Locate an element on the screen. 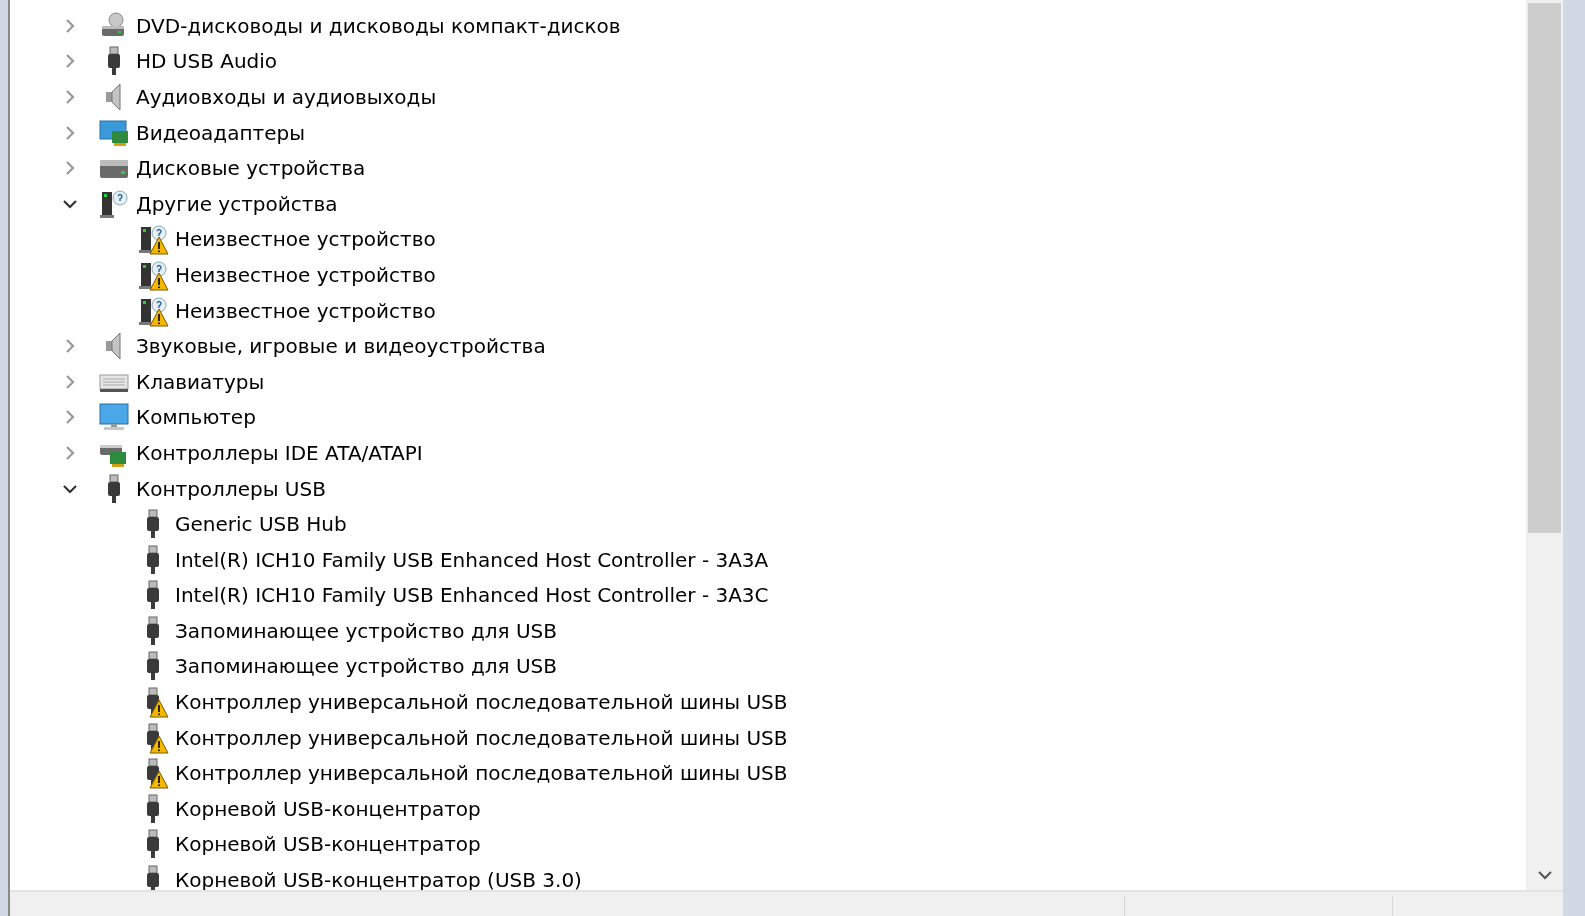 Image resolution: width=1585 pixels, height=916 pixels. tree-item: Другие устройства is located at coordinates (237, 203).